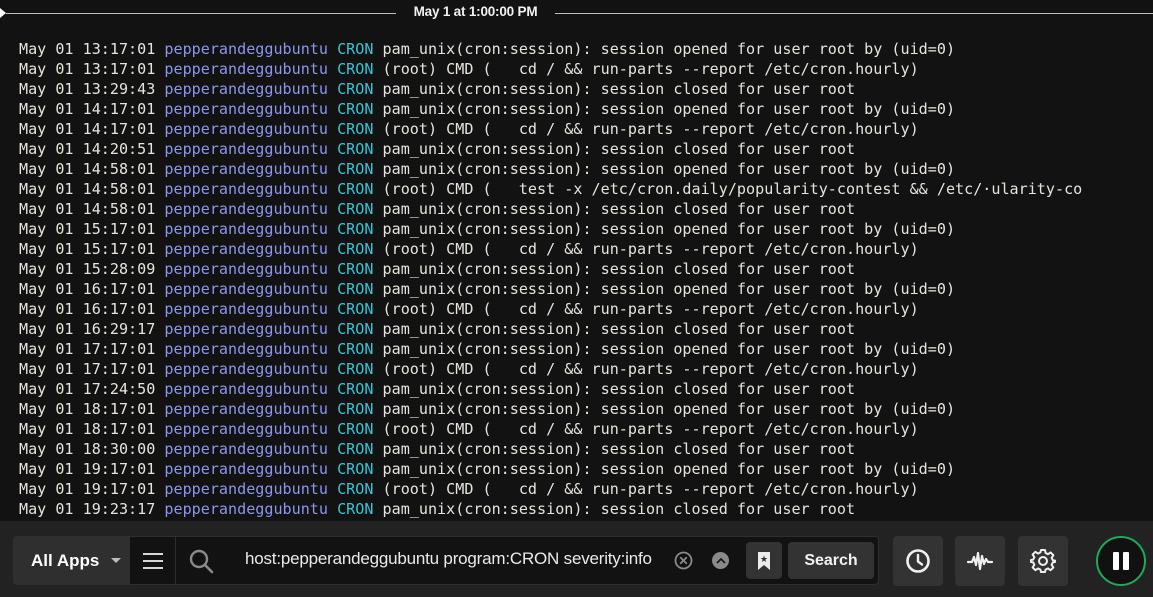 The width and height of the screenshot is (1153, 597). Describe the element at coordinates (683, 560) in the screenshot. I see `clear-circle-x-icon` at that location.